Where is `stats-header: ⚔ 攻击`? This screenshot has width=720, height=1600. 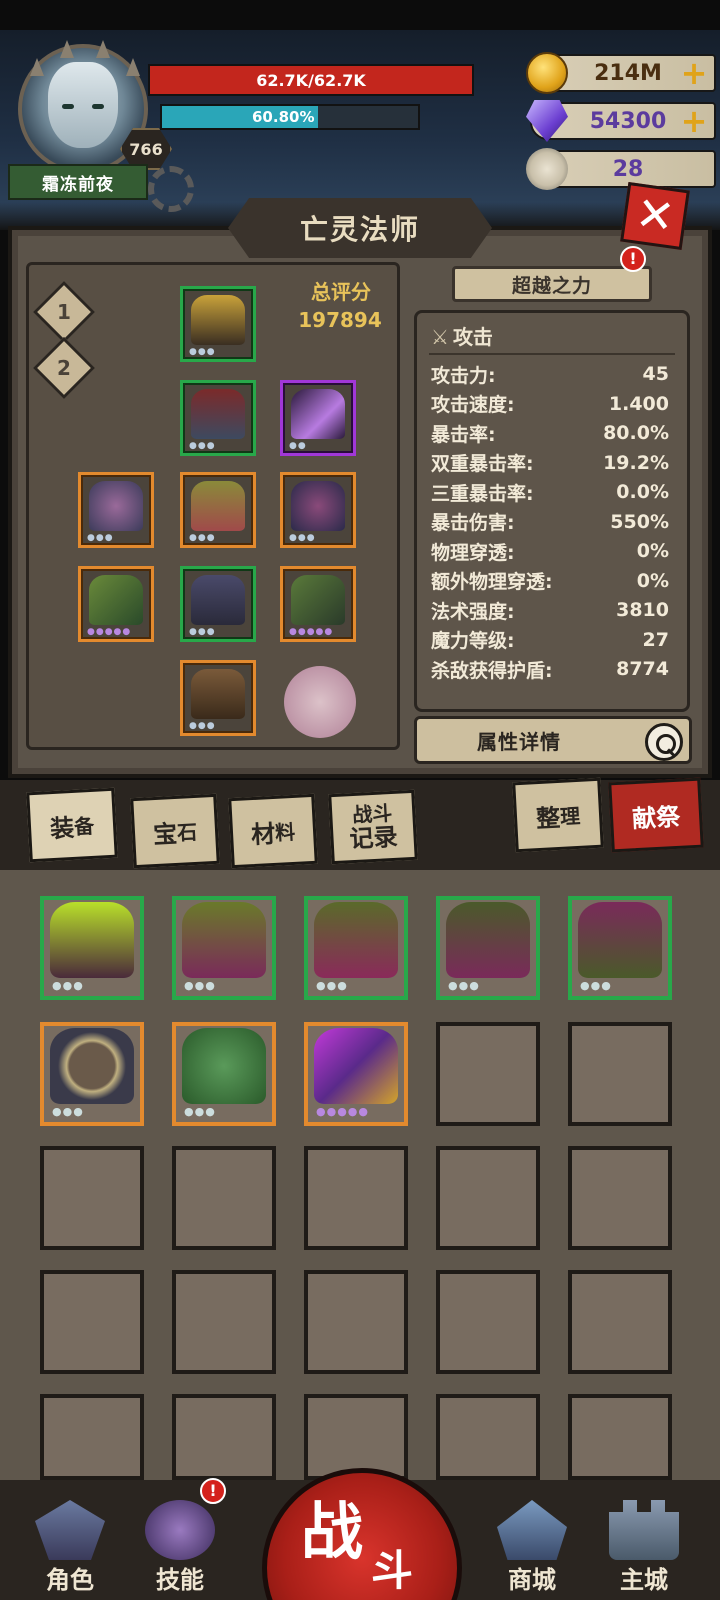 stats-header: ⚔ 攻击 is located at coordinates (462, 335).